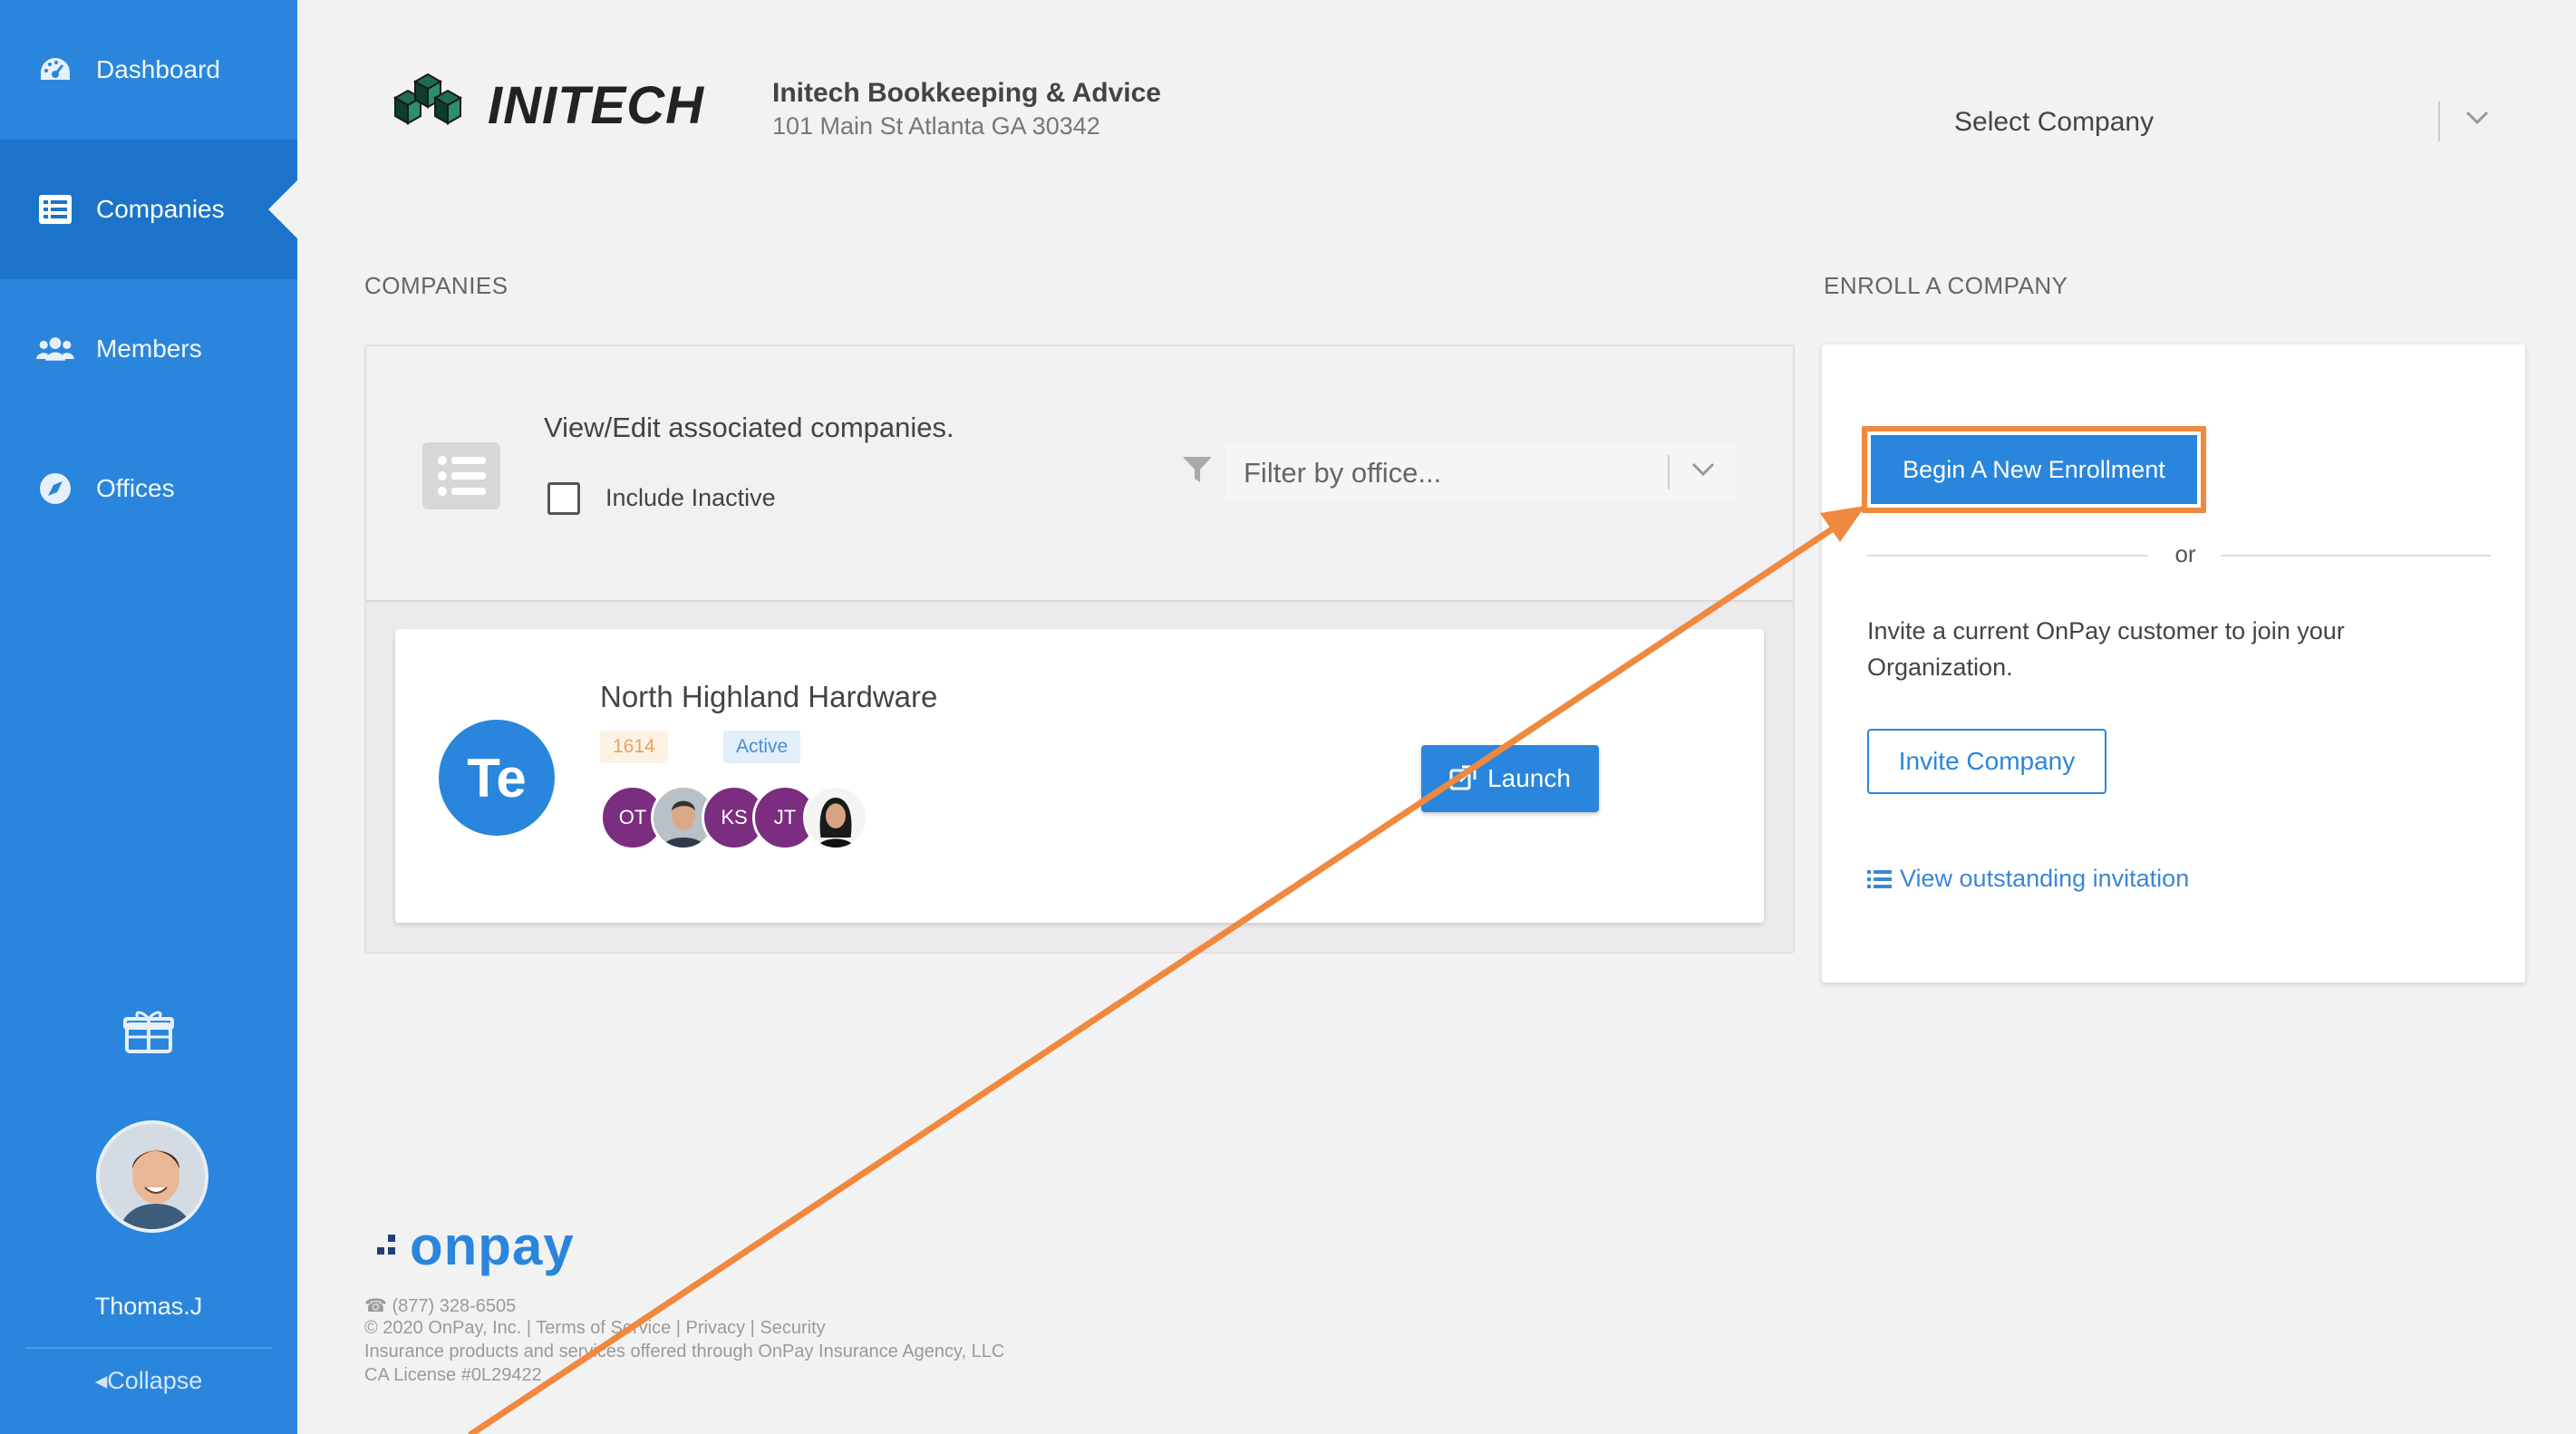  I want to click on company-logo: INITECH, so click(540, 105).